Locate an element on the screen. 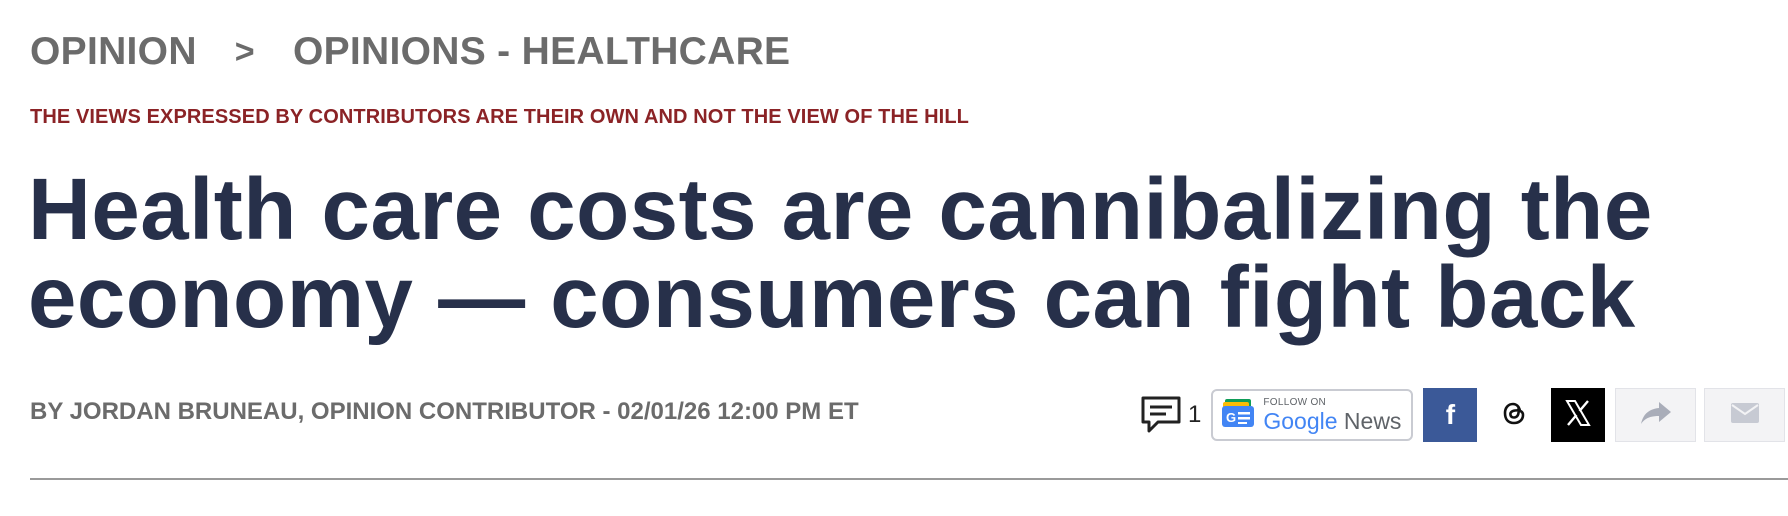 The image size is (1788, 516). share-bar: 1 G FOLLOW ON Google News f is located at coordinates (1463, 415).